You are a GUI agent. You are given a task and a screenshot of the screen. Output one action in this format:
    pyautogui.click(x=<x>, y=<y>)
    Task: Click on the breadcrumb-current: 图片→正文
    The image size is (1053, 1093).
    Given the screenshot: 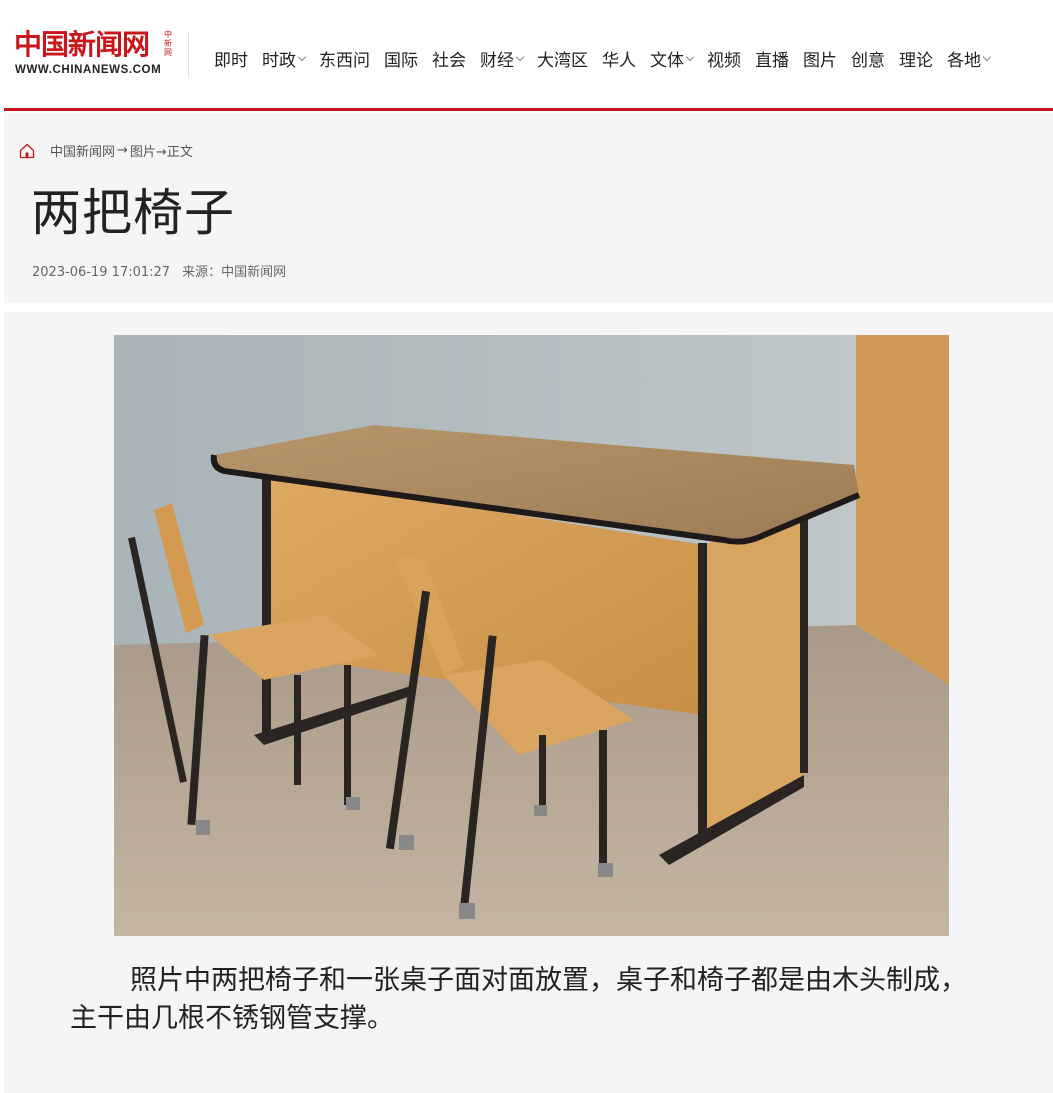 What is the action you would take?
    pyautogui.click(x=161, y=150)
    